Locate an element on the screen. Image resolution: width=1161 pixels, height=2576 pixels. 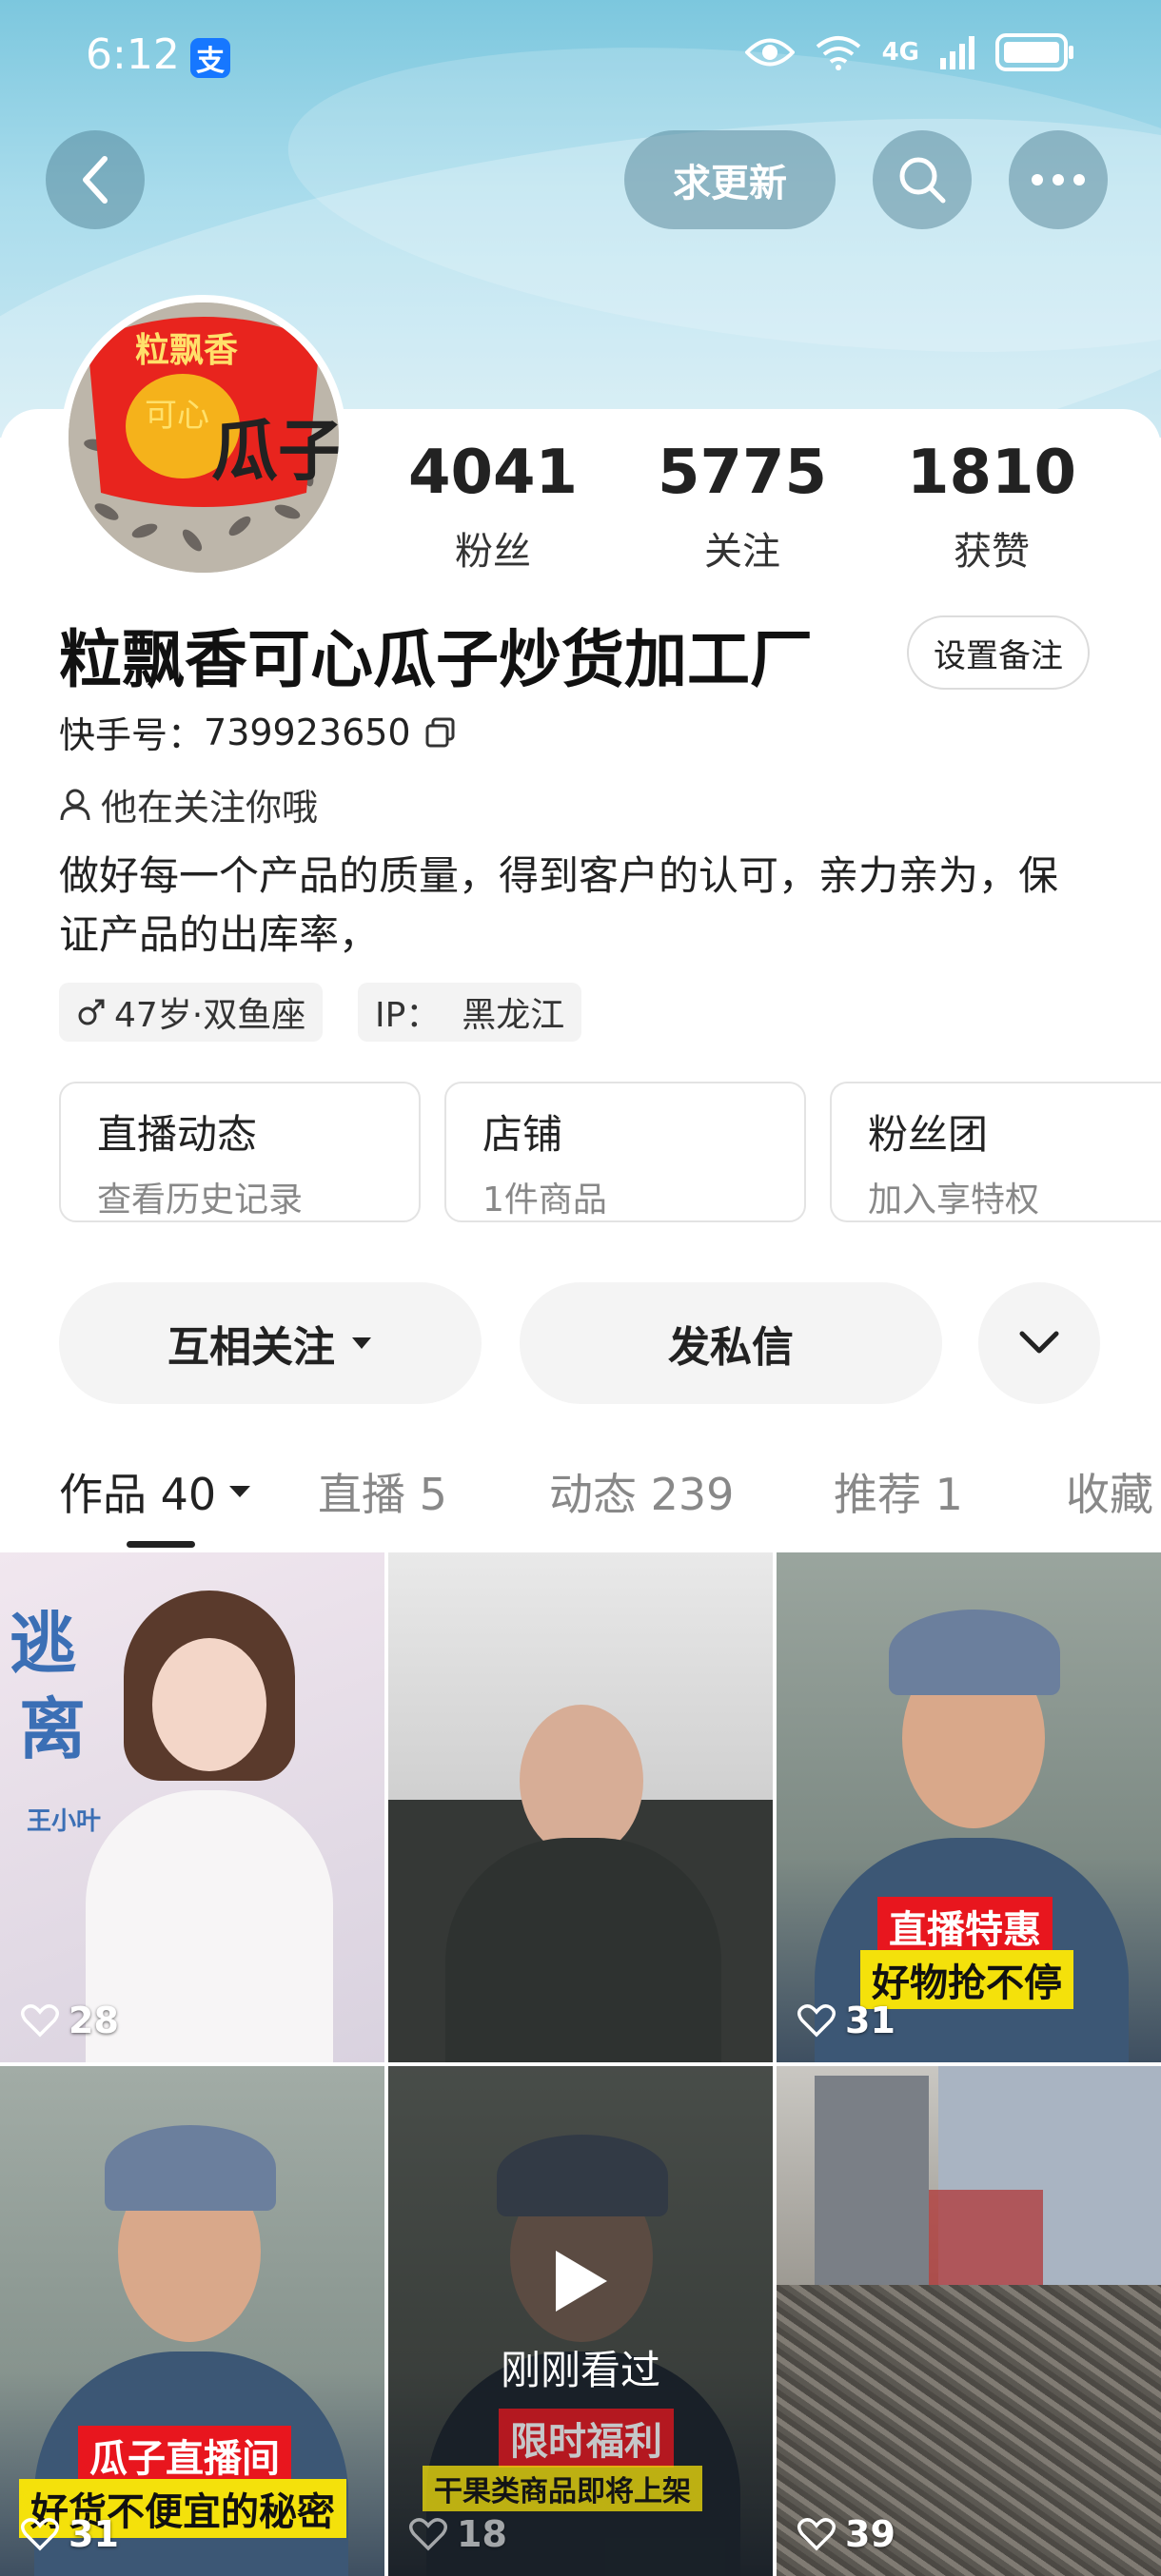
copy-icon is located at coordinates (441, 732).